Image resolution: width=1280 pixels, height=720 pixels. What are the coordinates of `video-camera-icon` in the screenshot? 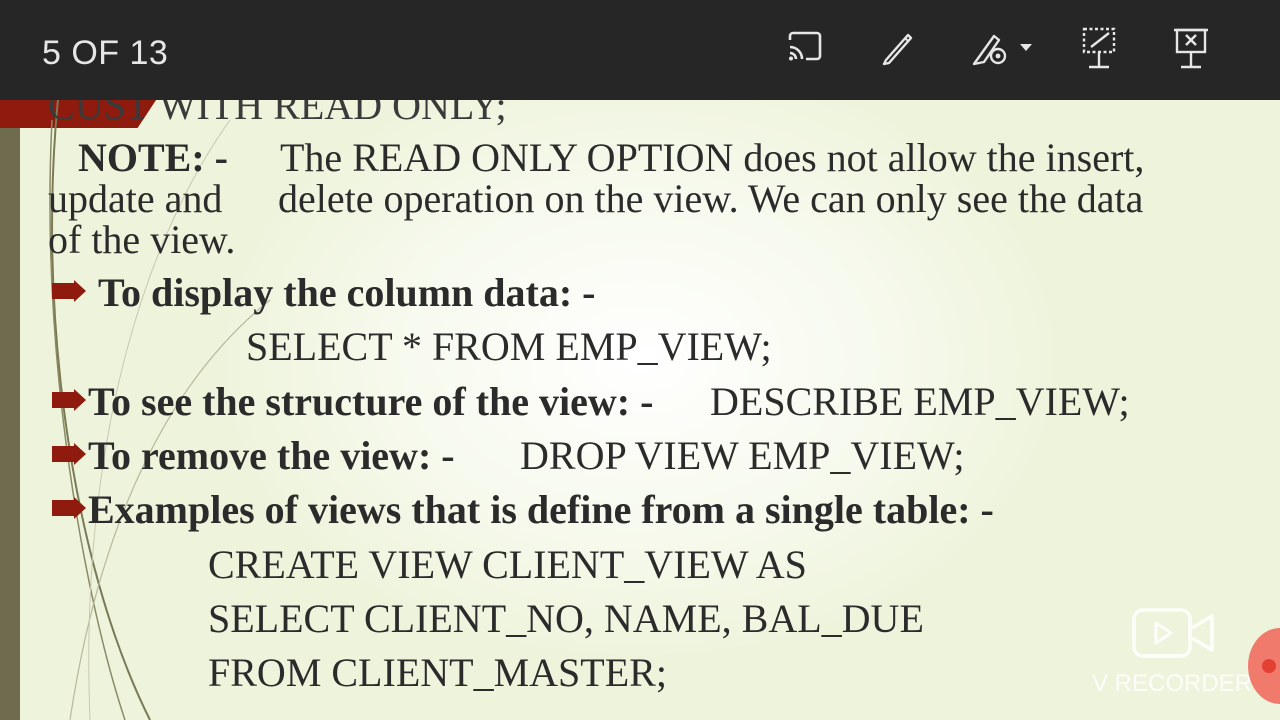 It's located at (1173, 633).